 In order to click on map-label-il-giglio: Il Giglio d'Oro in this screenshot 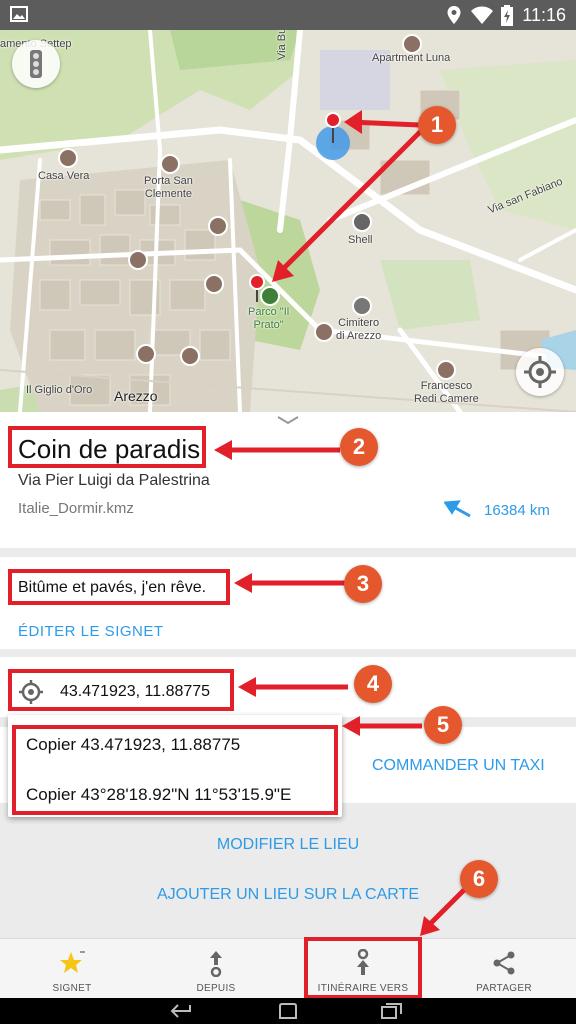, I will do `click(59, 390)`.